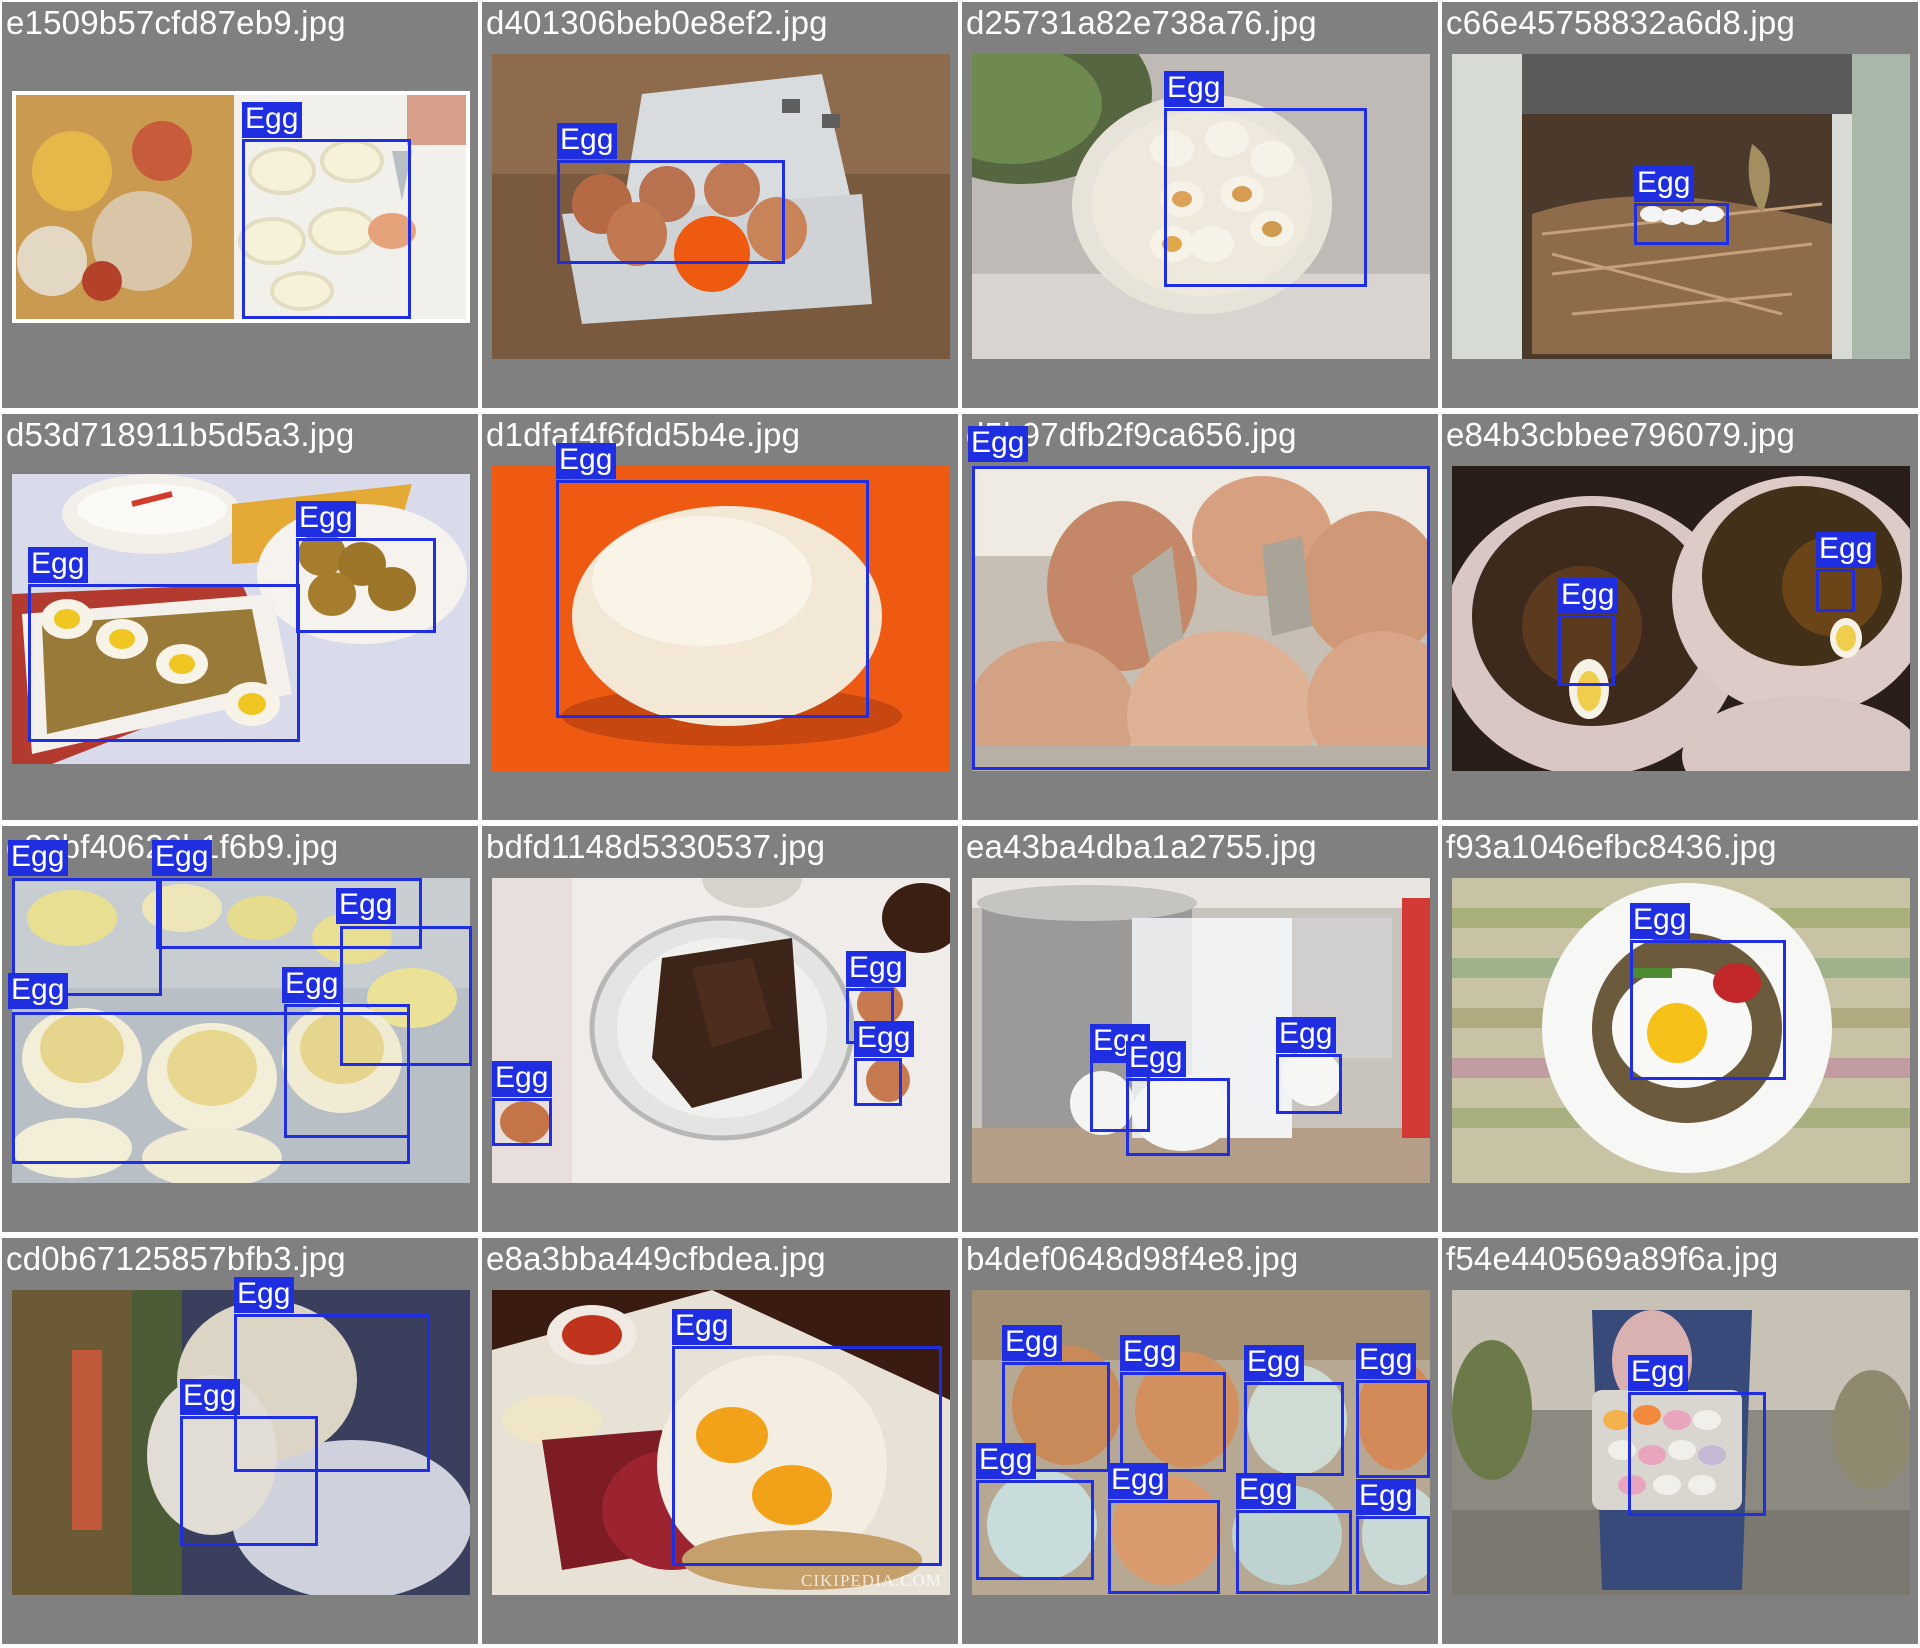  What do you see at coordinates (643, 434) in the screenshot?
I see `cell-filename: d1dfaf4f6fdd5b4e.jpg` at bounding box center [643, 434].